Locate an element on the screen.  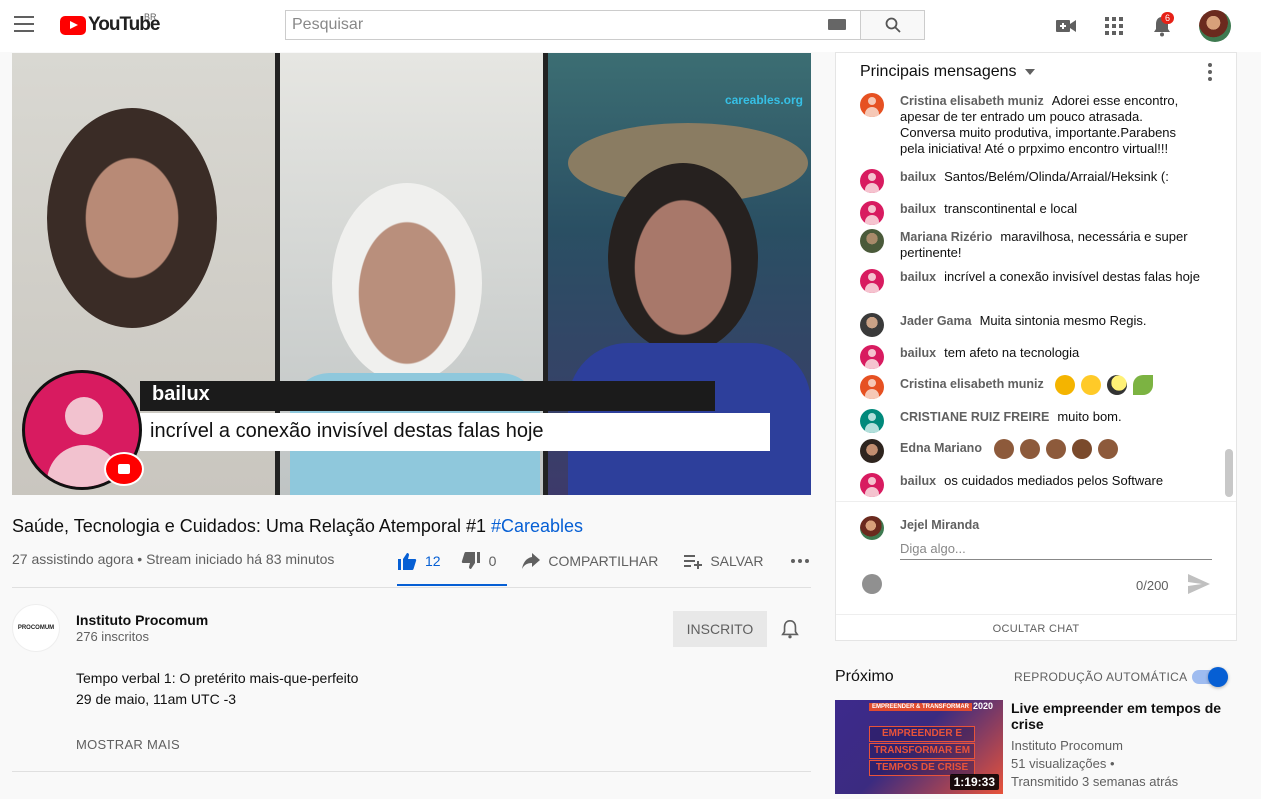
chat-mode-dropdown: Principais mensagens is located at coordinates (947, 72).